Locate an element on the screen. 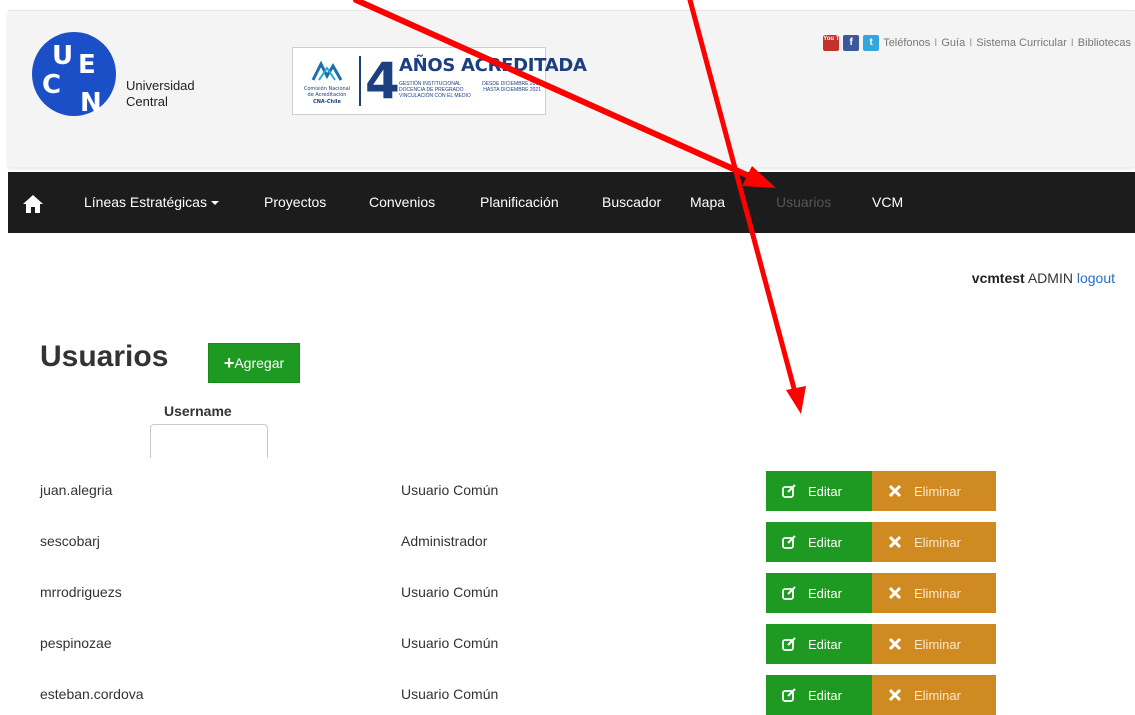 The height and width of the screenshot is (715, 1135). nav-item-planificacion: Planificación is located at coordinates (519, 202).